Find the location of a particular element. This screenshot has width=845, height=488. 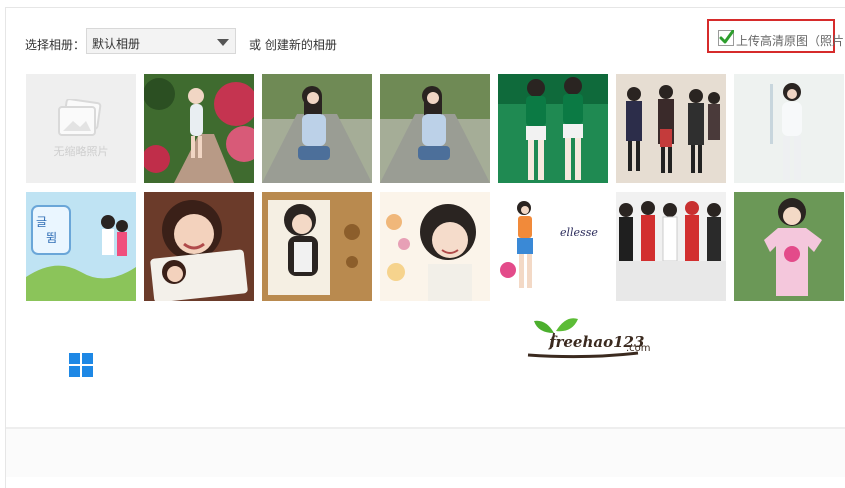

album-select: 默认相册 is located at coordinates (161, 41).